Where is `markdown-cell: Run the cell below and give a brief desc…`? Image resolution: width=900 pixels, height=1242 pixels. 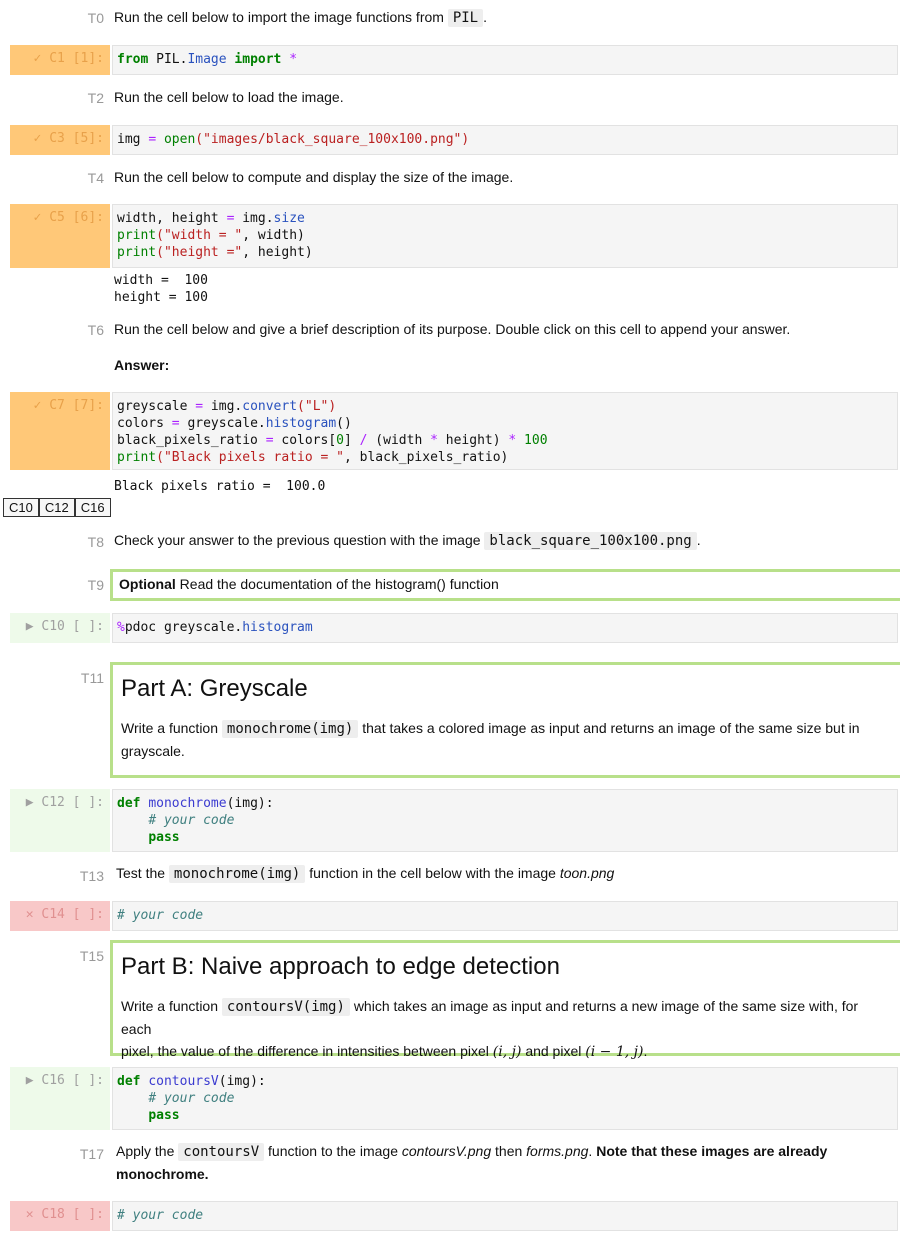 markdown-cell: Run the cell below and give a brief desc… is located at coordinates (504, 329).